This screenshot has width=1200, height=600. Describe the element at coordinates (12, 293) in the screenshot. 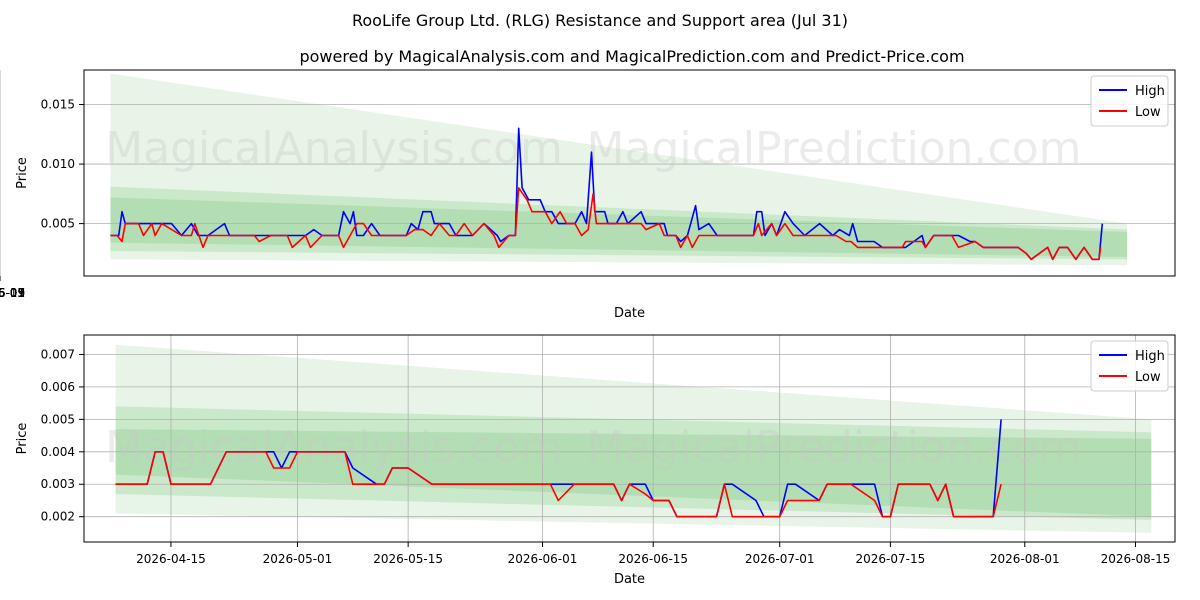

I see `x-tick-label: 2026-09` at that location.